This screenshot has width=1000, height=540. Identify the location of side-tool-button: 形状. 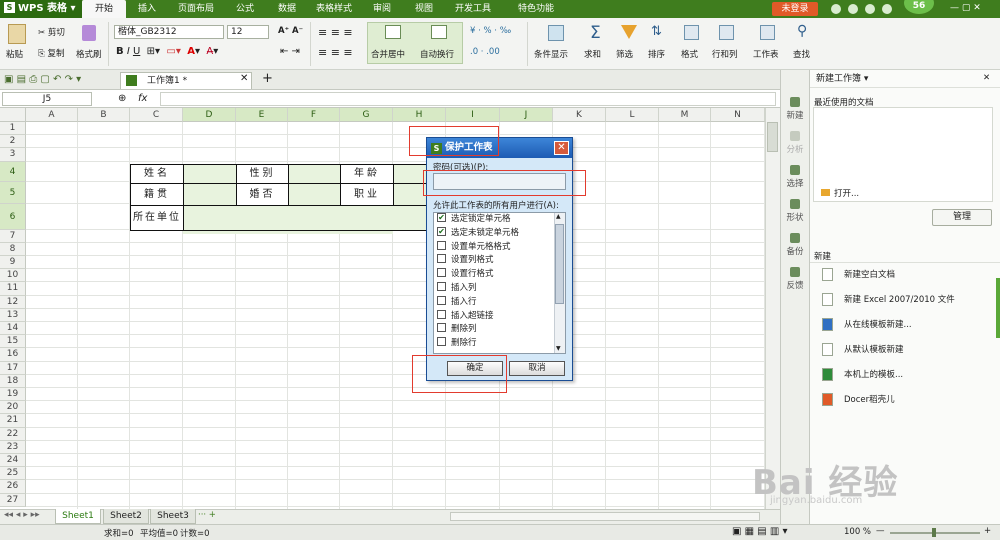
(795, 211).